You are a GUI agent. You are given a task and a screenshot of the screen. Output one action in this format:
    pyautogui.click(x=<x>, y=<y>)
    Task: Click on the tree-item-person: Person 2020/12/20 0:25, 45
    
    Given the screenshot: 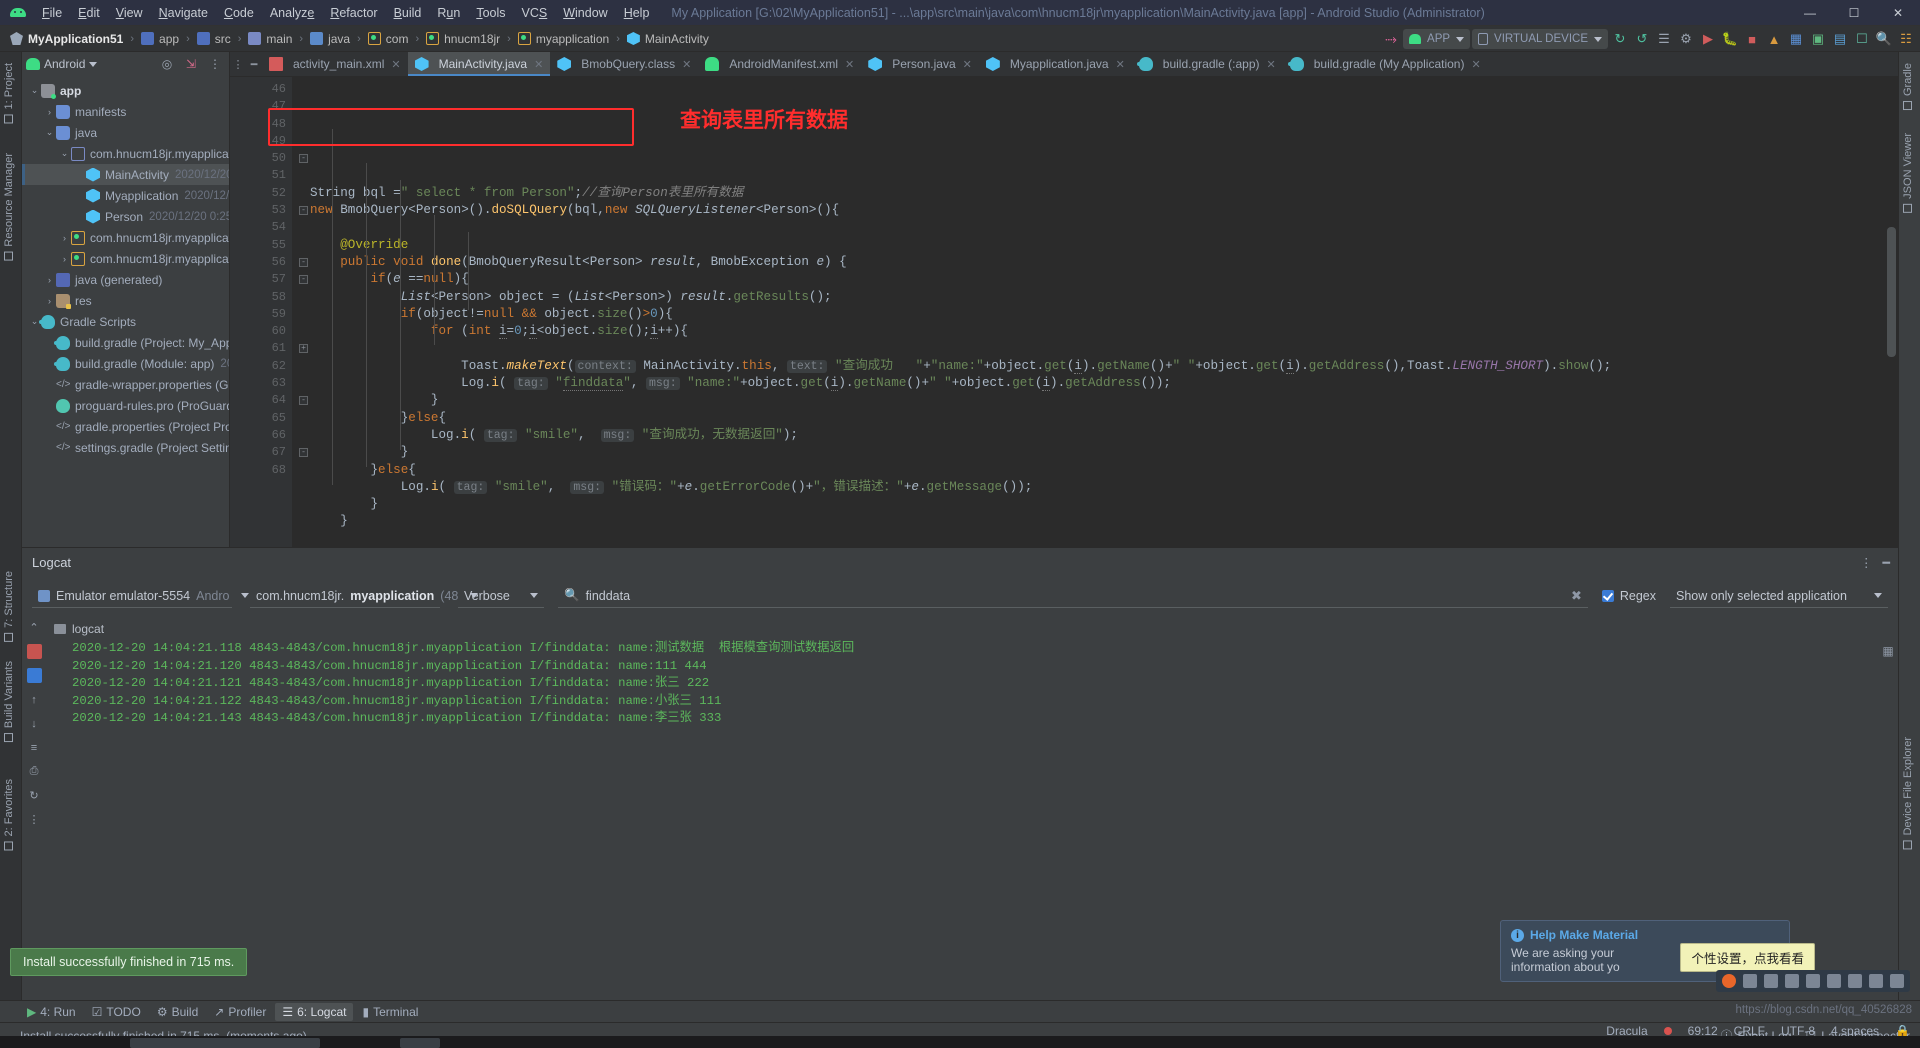 What is the action you would take?
    pyautogui.click(x=125, y=216)
    